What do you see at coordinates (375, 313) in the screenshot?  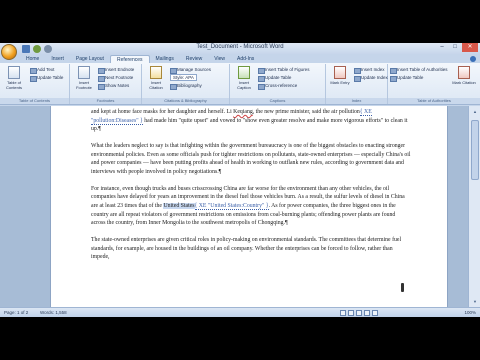 I see `draft-icon` at bounding box center [375, 313].